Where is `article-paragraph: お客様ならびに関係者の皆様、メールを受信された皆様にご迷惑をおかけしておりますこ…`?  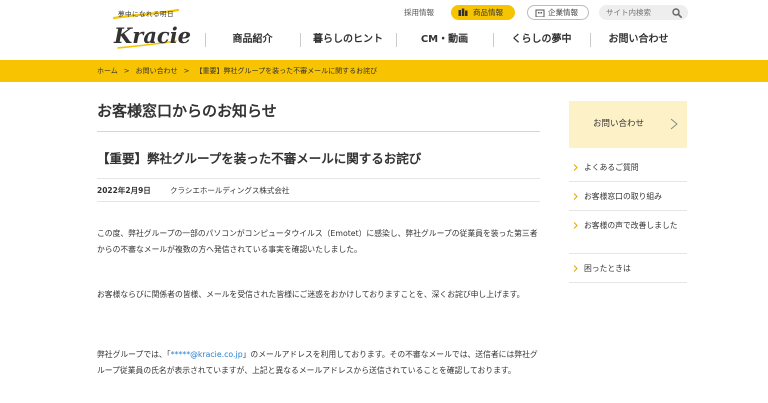
article-paragraph: お客様ならびに関係者の皆様、メールを受信された皆様にご迷惑をおかけしておりますこ… is located at coordinates (311, 294).